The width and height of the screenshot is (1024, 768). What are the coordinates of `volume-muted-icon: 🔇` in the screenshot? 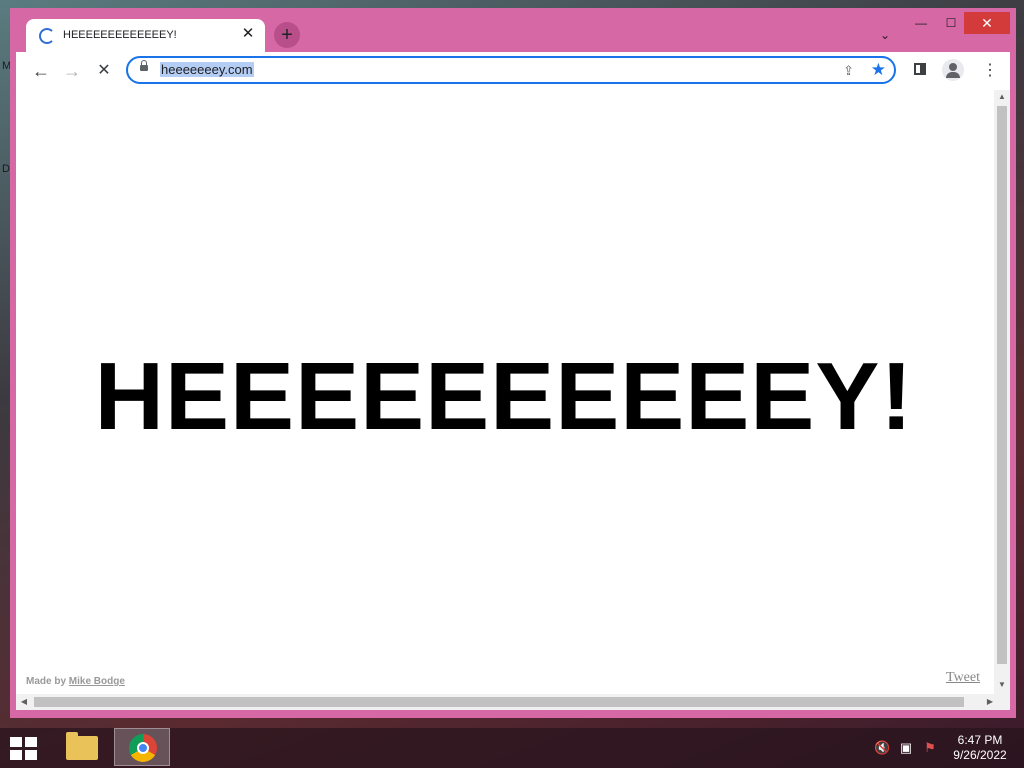 It's located at (882, 748).